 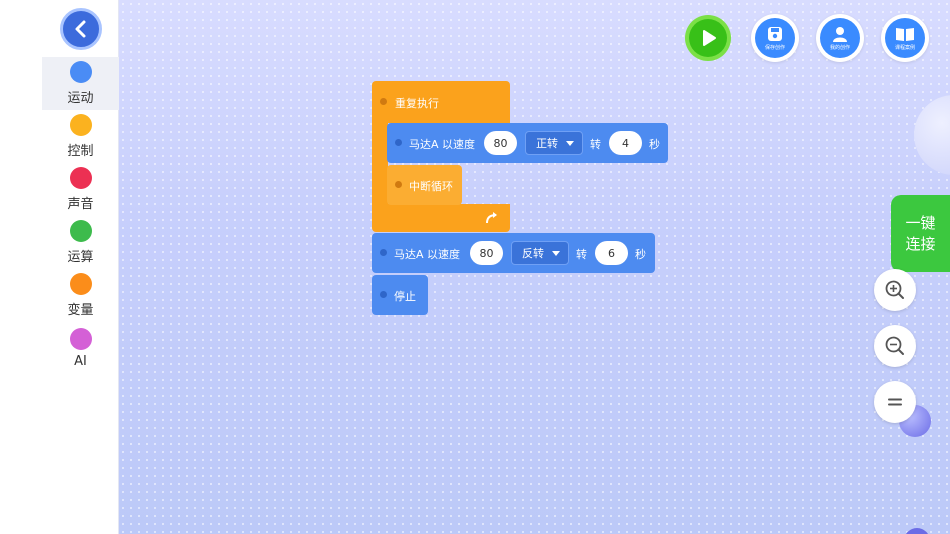 I want to click on course-cases-button: 课程案例, so click(x=905, y=38).